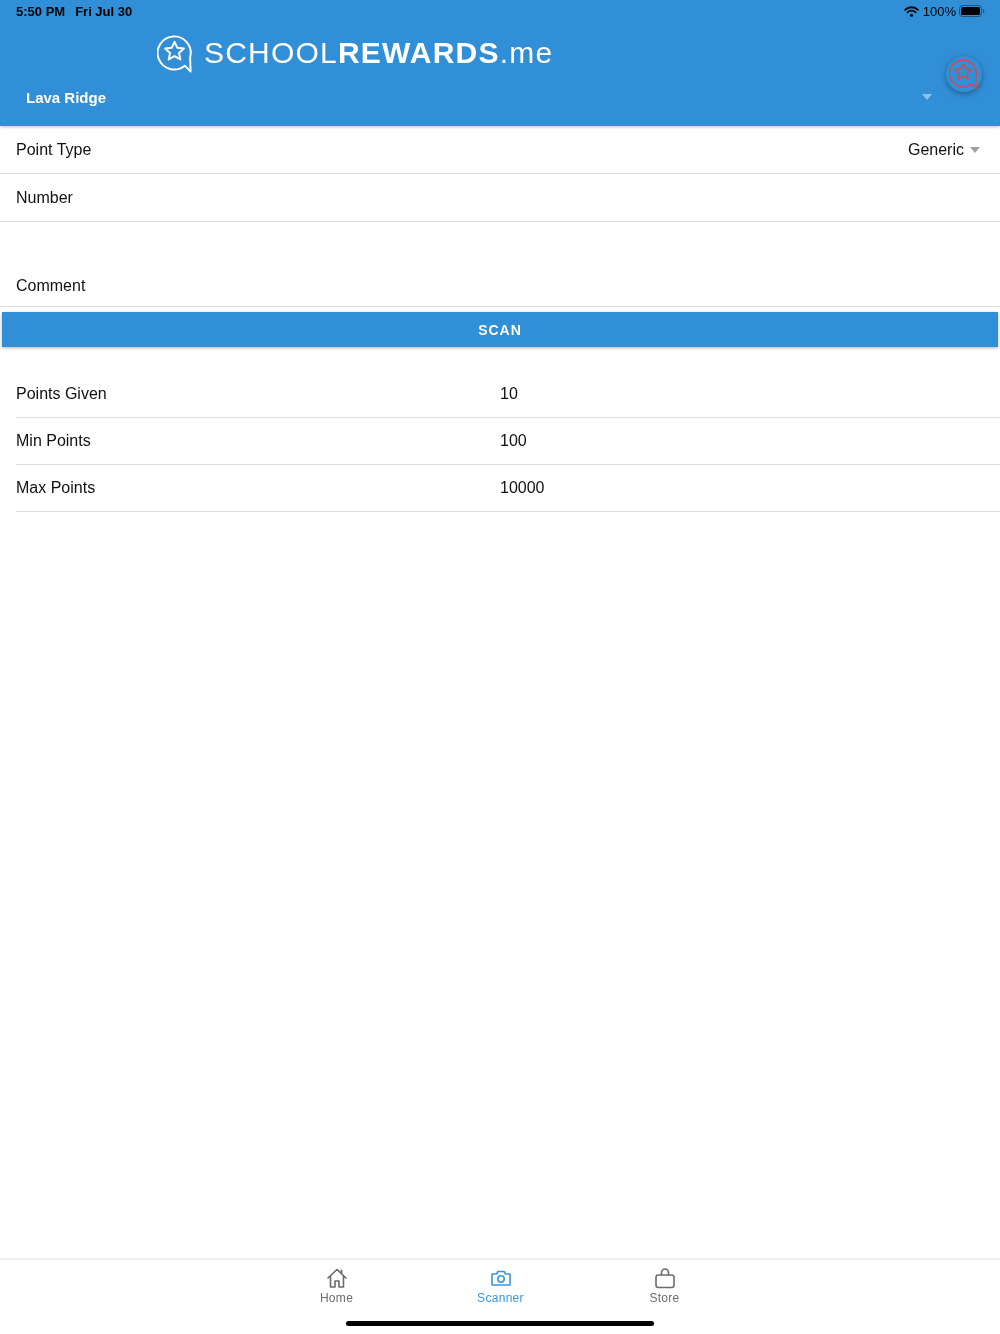  Describe the element at coordinates (972, 11) in the screenshot. I see `battery-icon` at that location.